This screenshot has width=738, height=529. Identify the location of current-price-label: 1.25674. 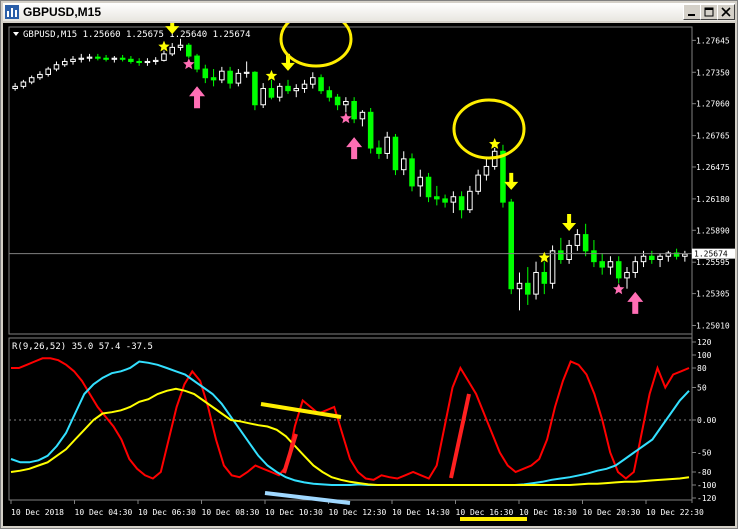
(711, 254).